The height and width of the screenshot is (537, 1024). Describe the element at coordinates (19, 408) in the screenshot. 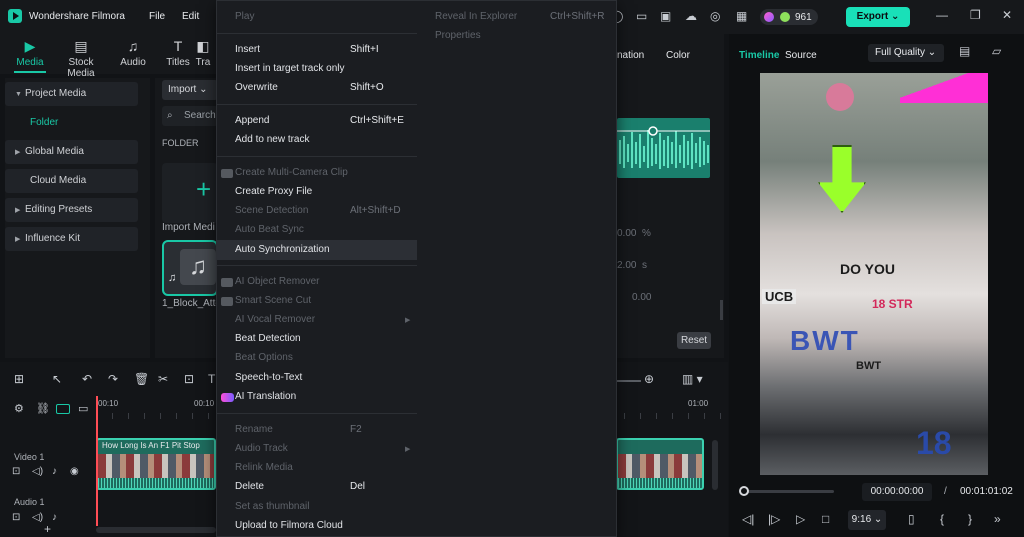

I see `settings-gear-icon: ⚙` at that location.